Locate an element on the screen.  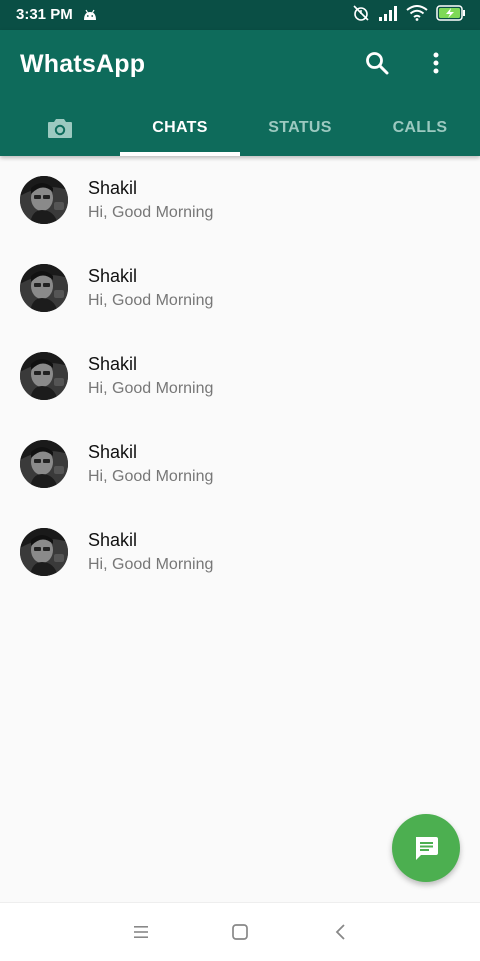
search-button is located at coordinates (377, 63).